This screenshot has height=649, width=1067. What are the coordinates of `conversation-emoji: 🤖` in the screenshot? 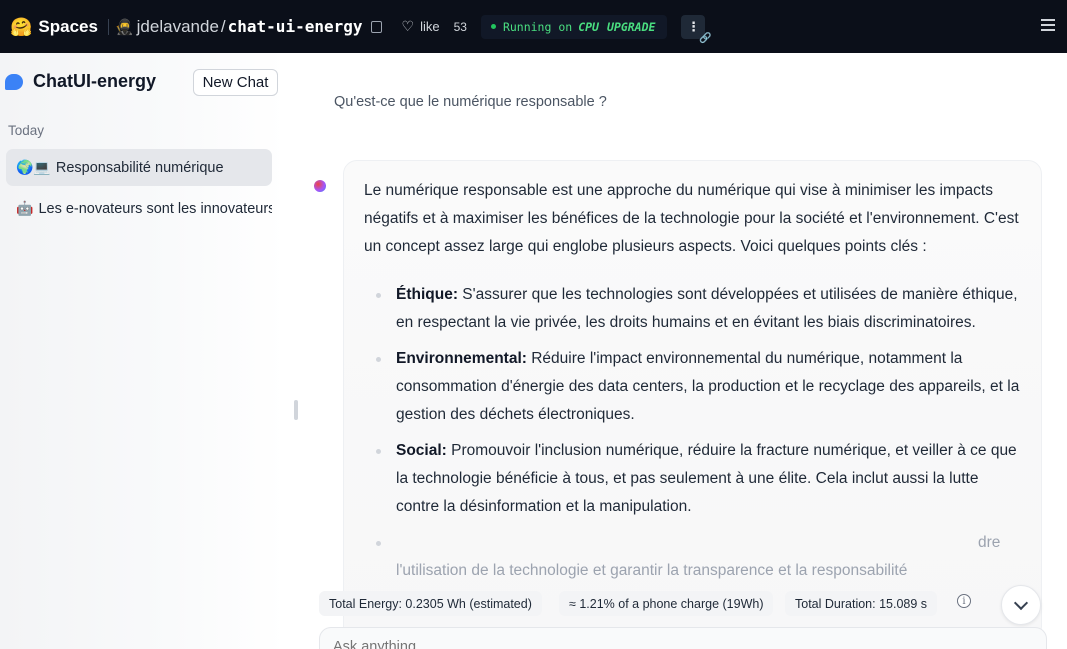 It's located at (25, 208).